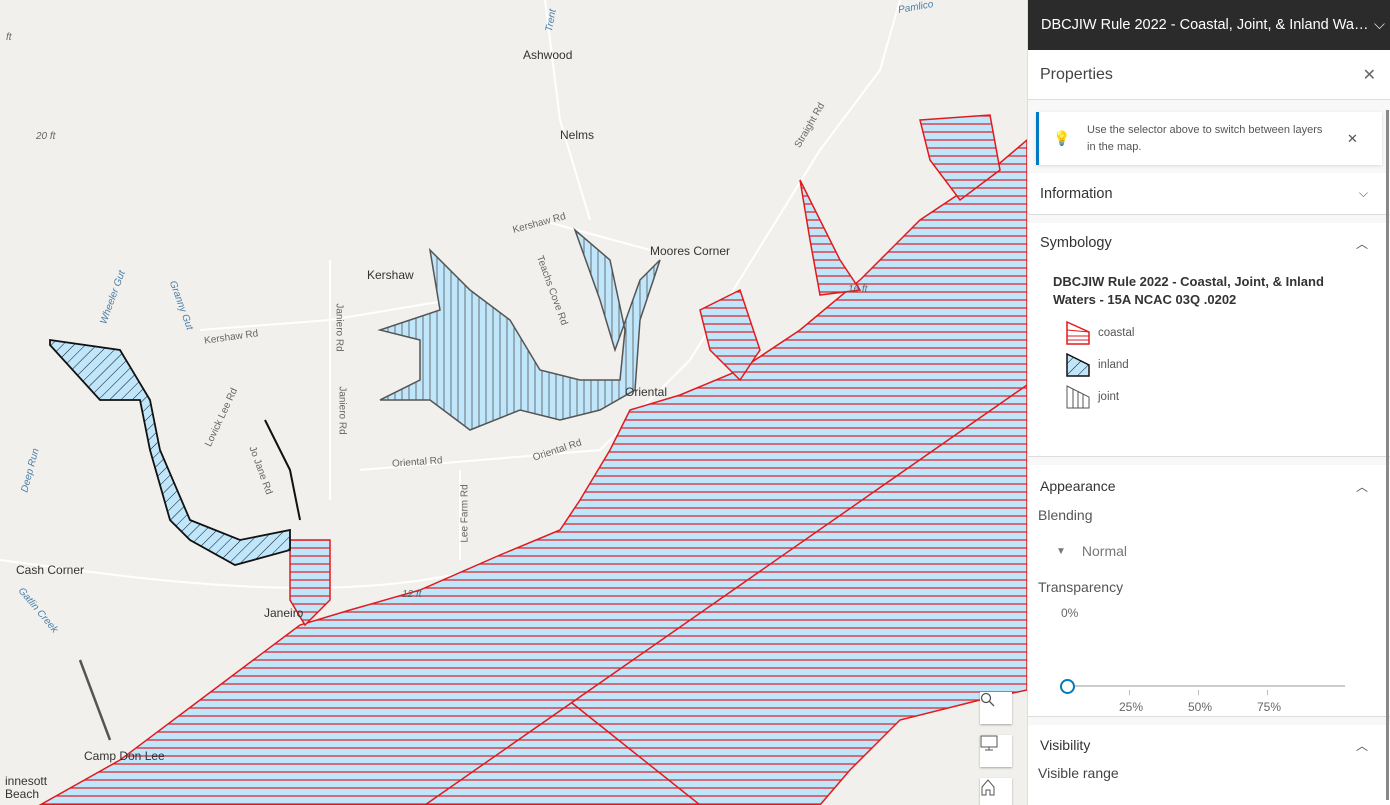 This screenshot has width=1390, height=805. I want to click on screen-button, so click(996, 751).